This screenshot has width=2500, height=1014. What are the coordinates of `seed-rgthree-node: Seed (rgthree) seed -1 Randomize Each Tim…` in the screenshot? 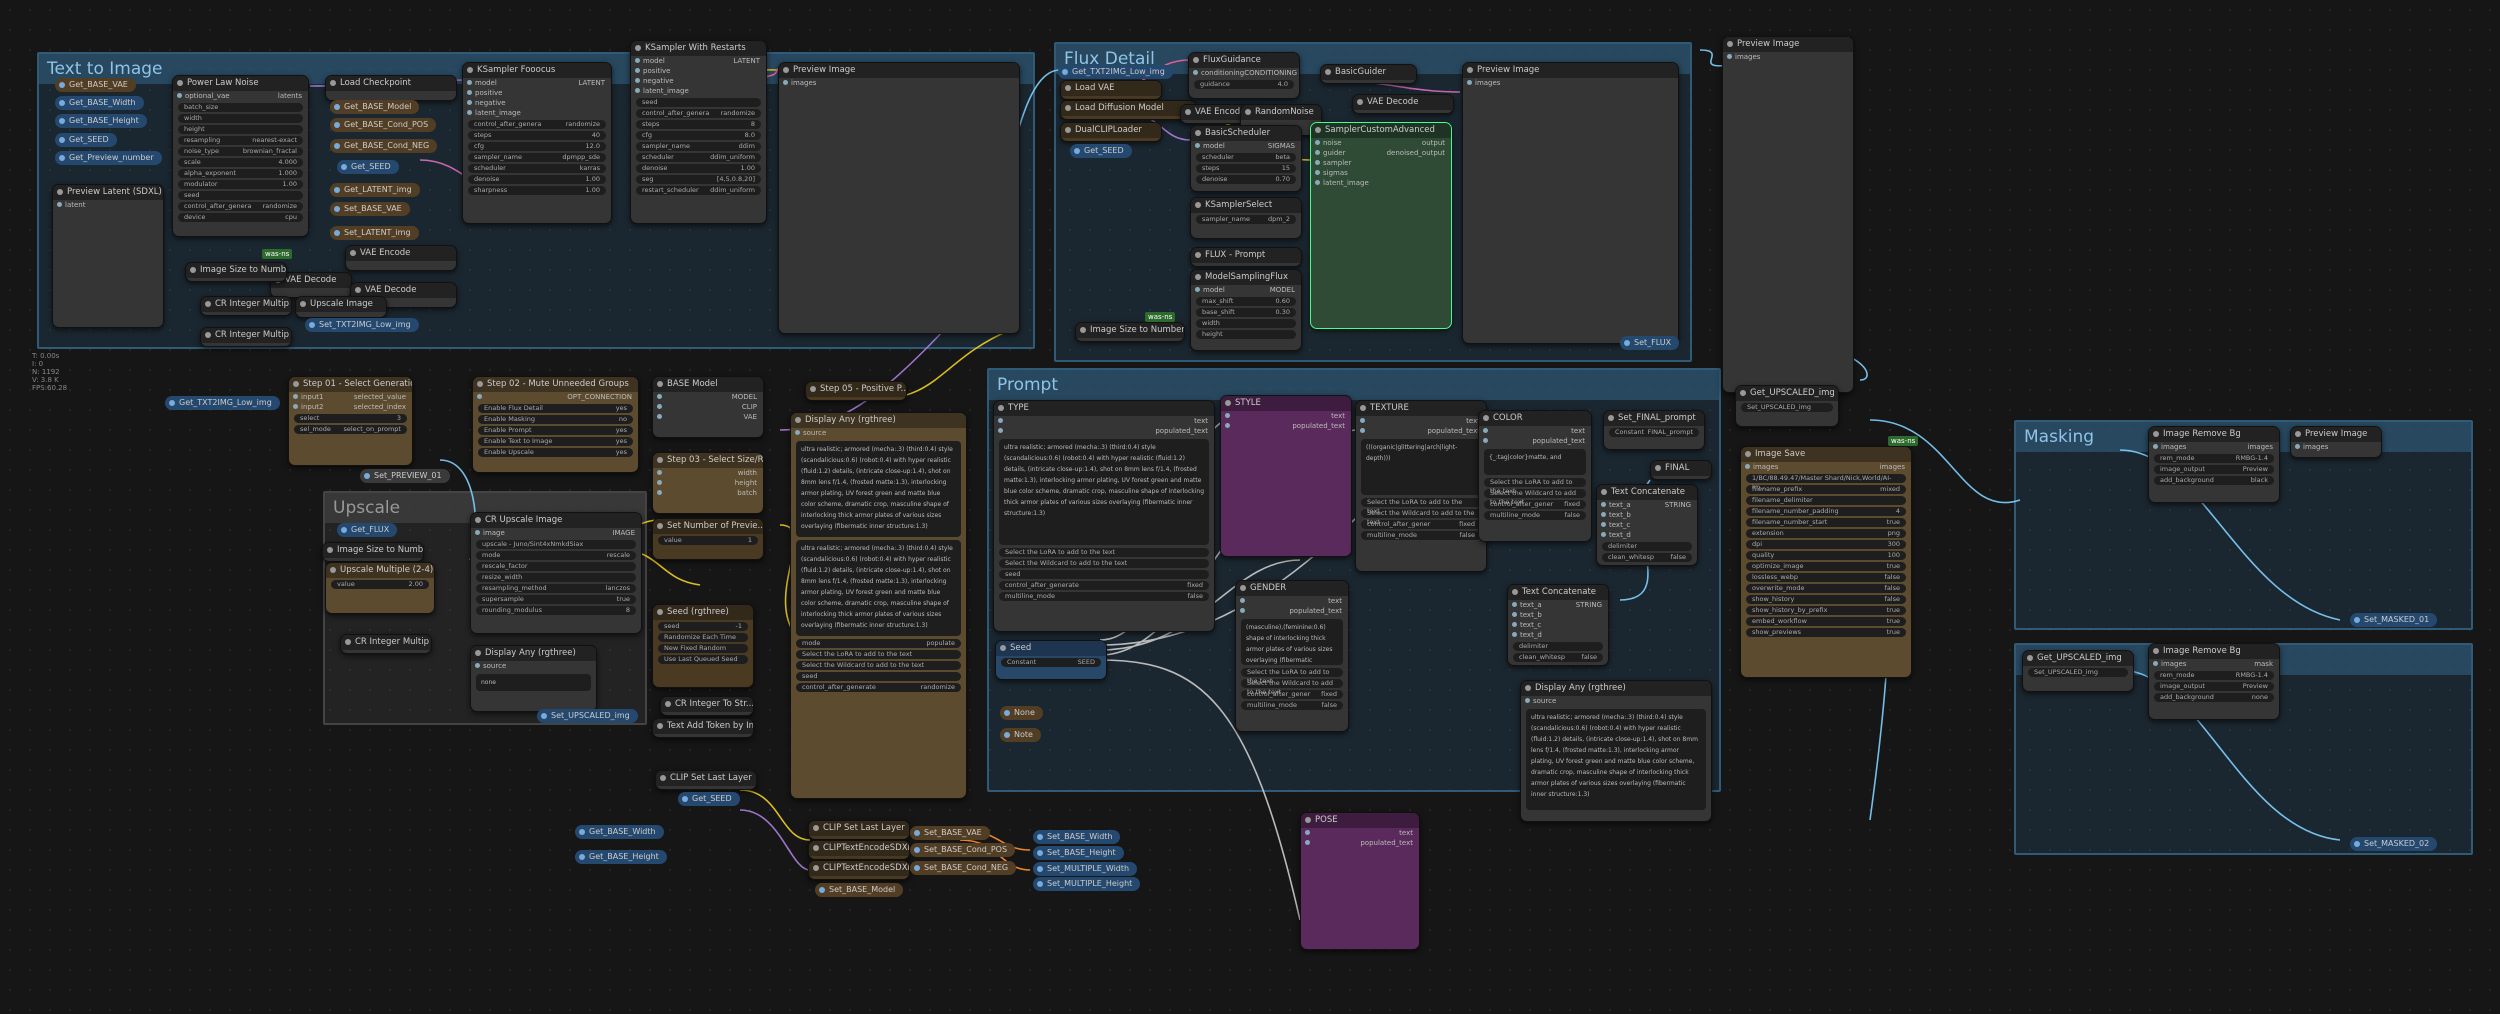 It's located at (703, 646).